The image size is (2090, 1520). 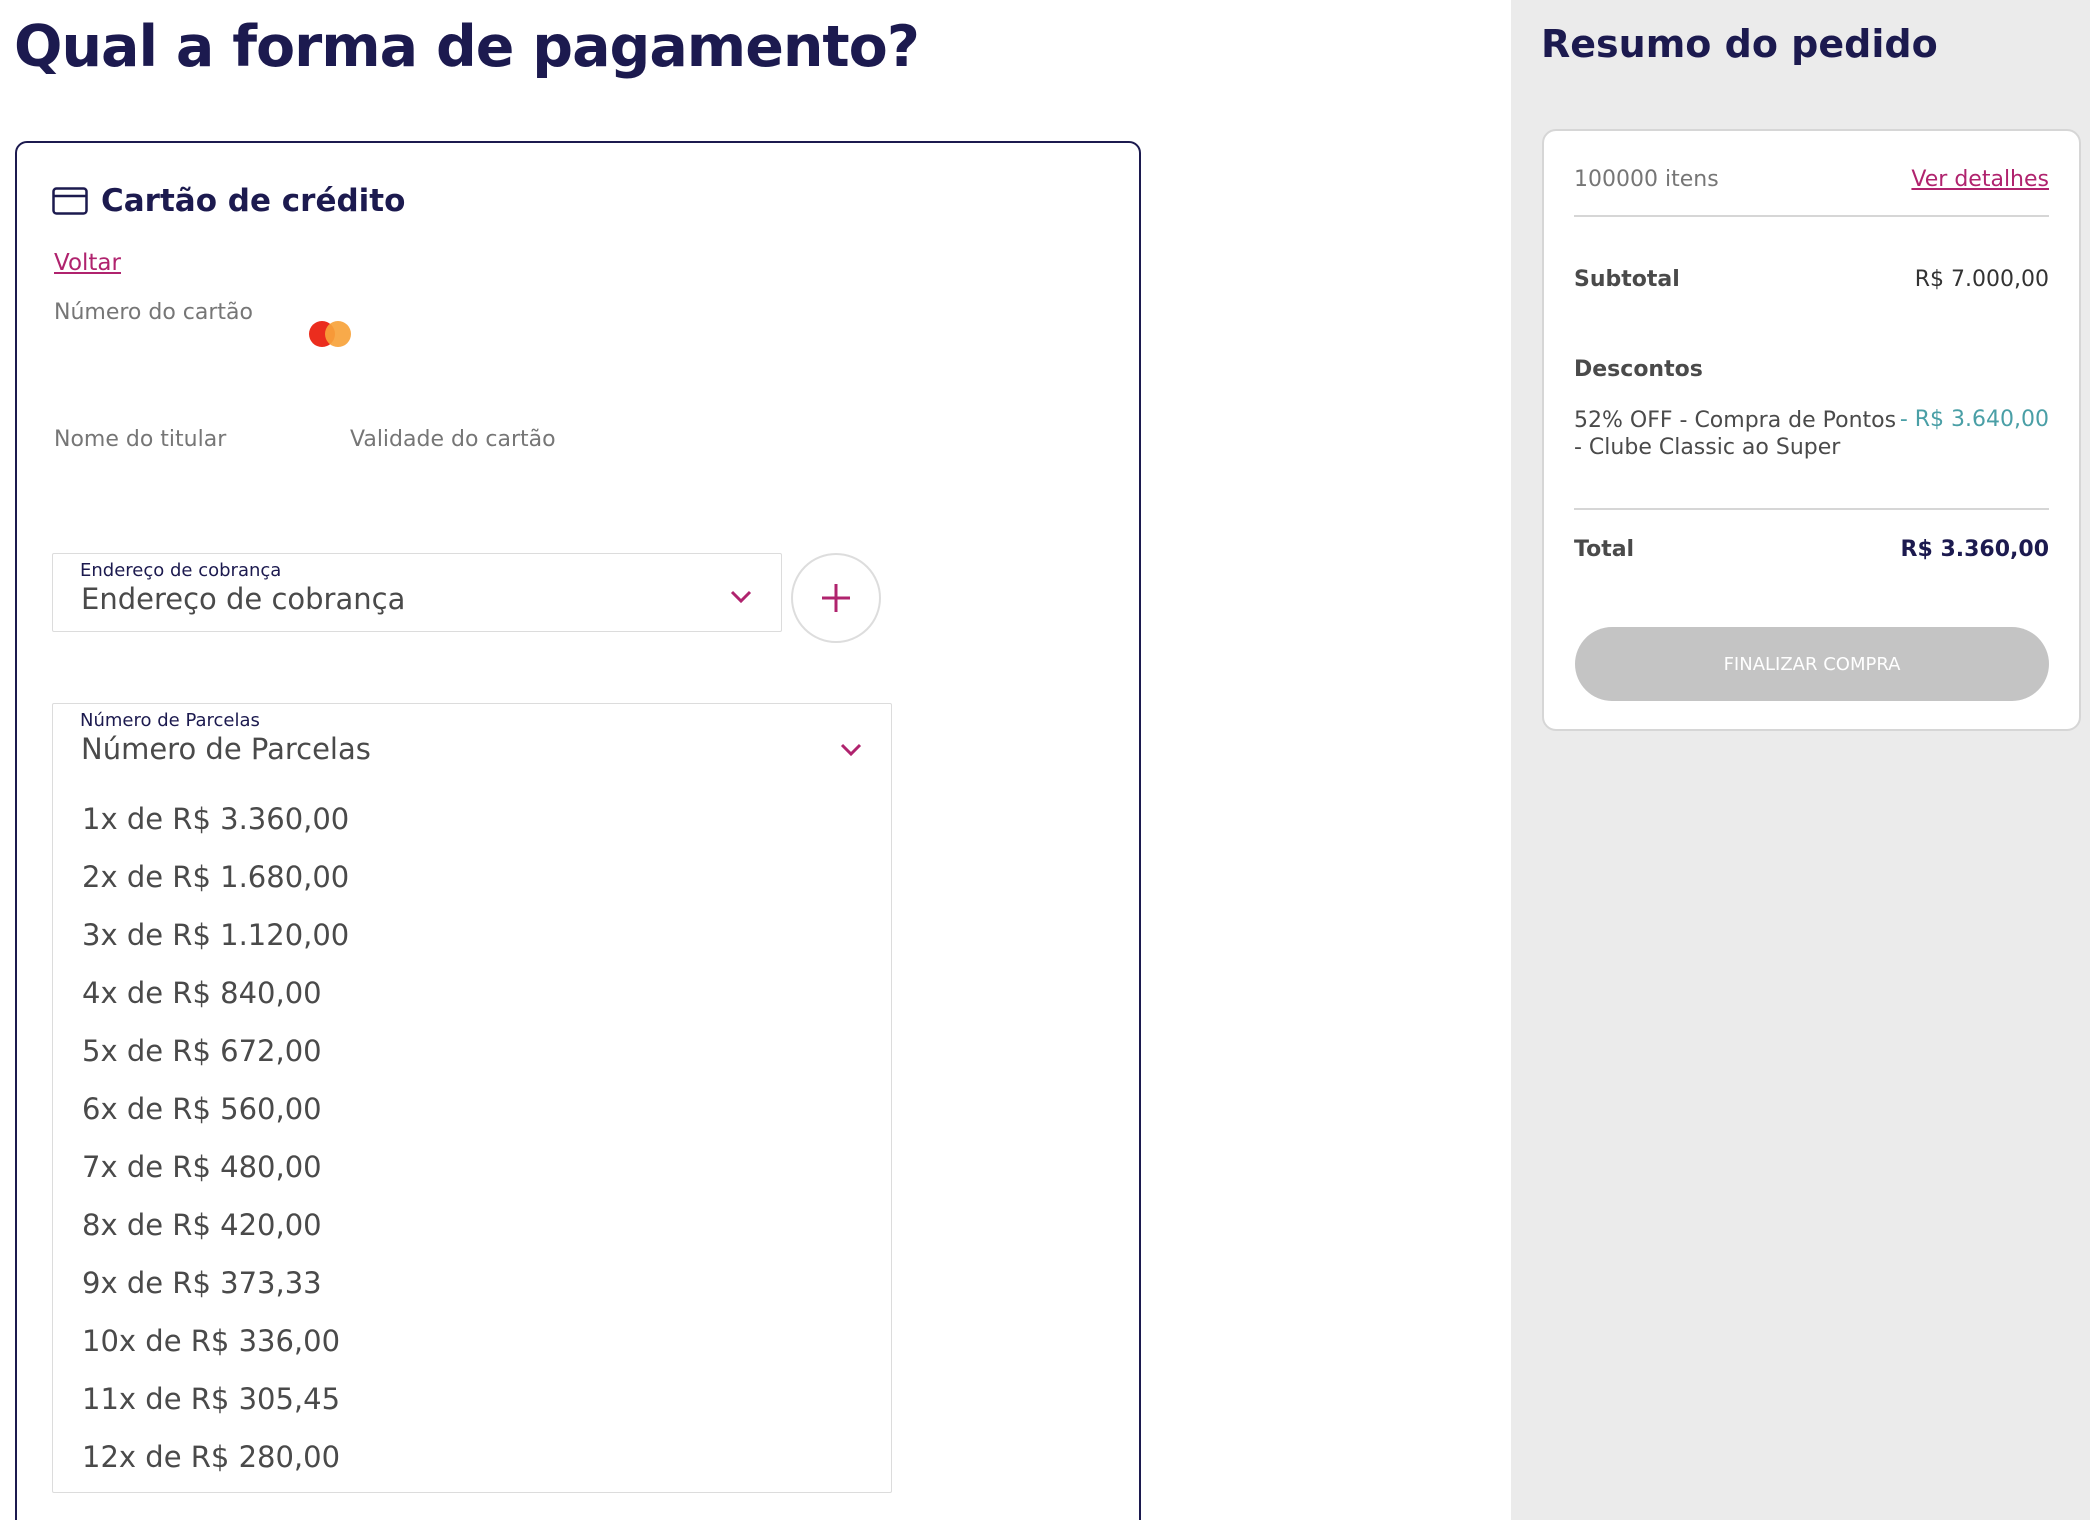 What do you see at coordinates (472, 1457) in the screenshot?
I see `installment-option: 12x de R$ 280,00` at bounding box center [472, 1457].